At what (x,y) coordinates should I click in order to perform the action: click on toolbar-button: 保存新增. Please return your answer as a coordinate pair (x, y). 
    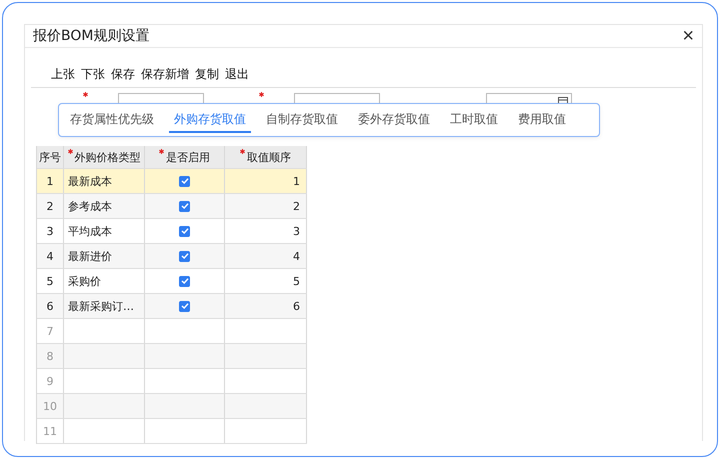
    Looking at the image, I should click on (165, 74).